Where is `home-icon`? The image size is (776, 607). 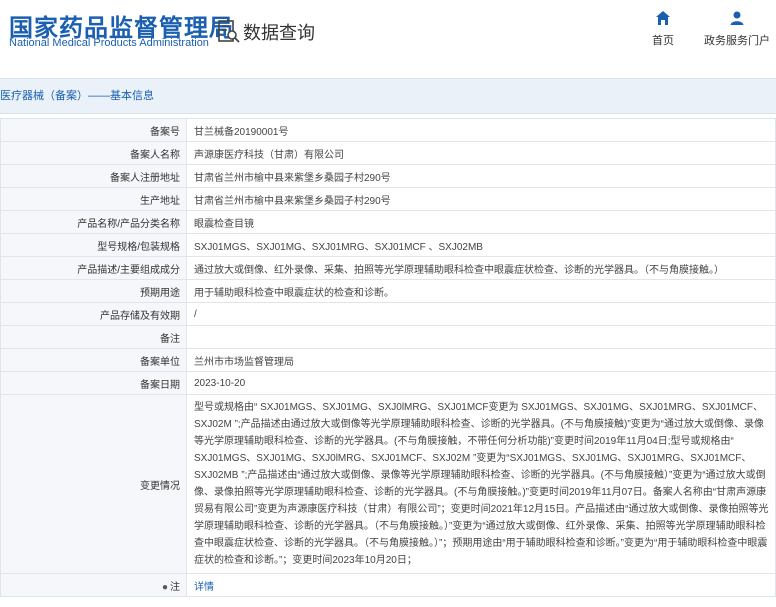
home-icon is located at coordinates (663, 18).